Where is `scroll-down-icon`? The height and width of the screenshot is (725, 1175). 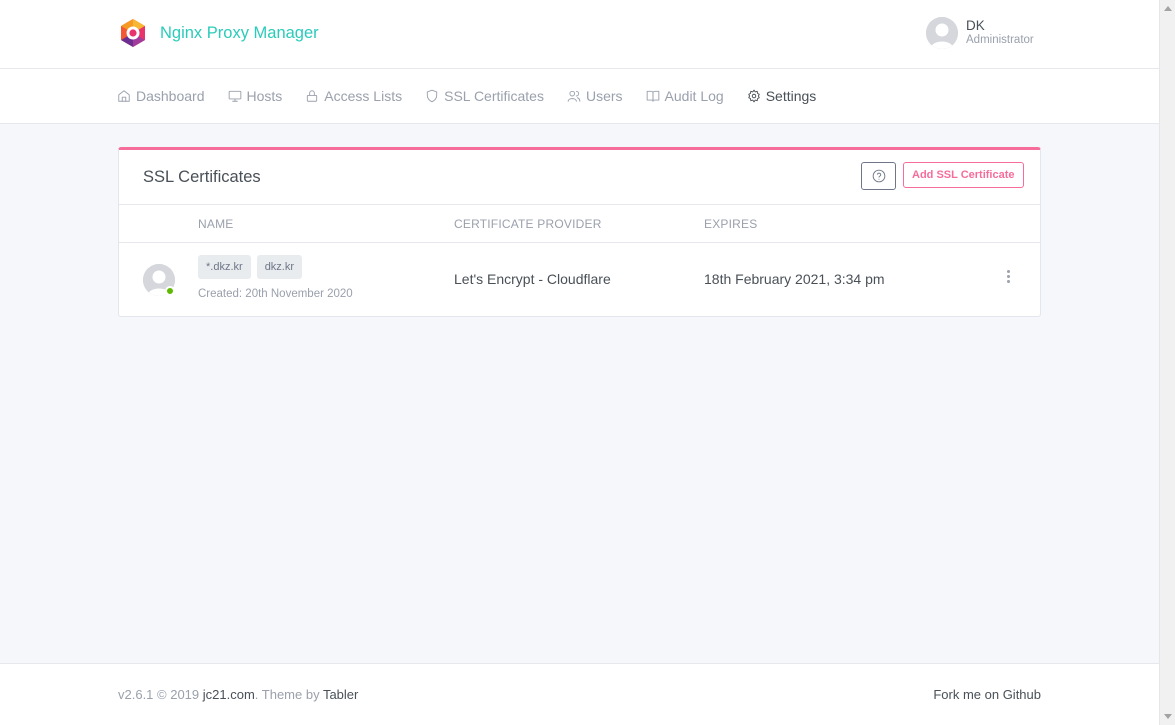 scroll-down-icon is located at coordinates (1168, 716).